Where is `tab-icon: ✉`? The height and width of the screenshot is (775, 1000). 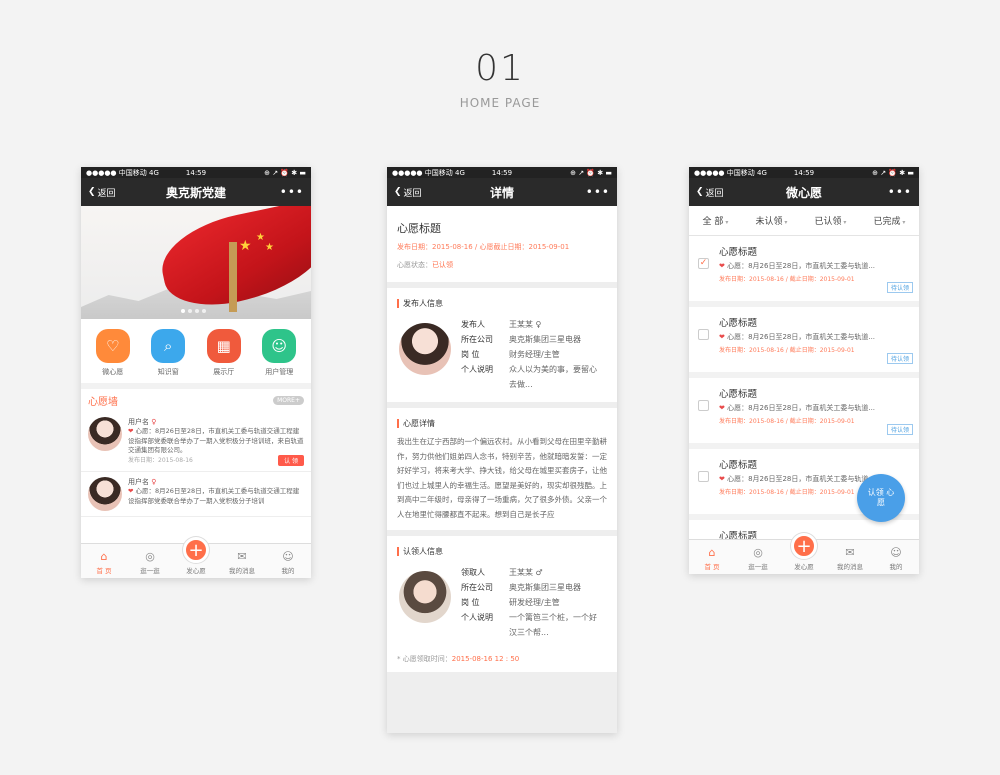
tab-icon: ✉ is located at coordinates (242, 556).